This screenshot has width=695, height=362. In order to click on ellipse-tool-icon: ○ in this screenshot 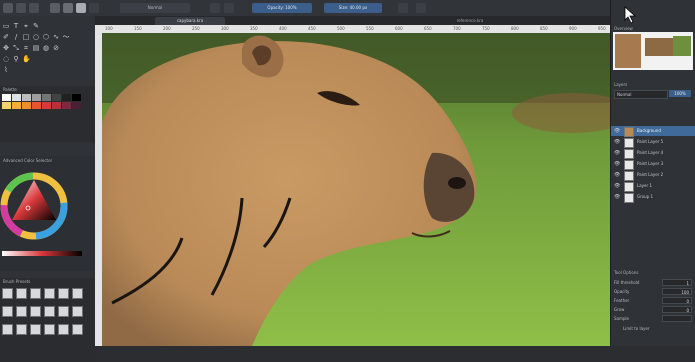, I will do `click(36, 37)`.